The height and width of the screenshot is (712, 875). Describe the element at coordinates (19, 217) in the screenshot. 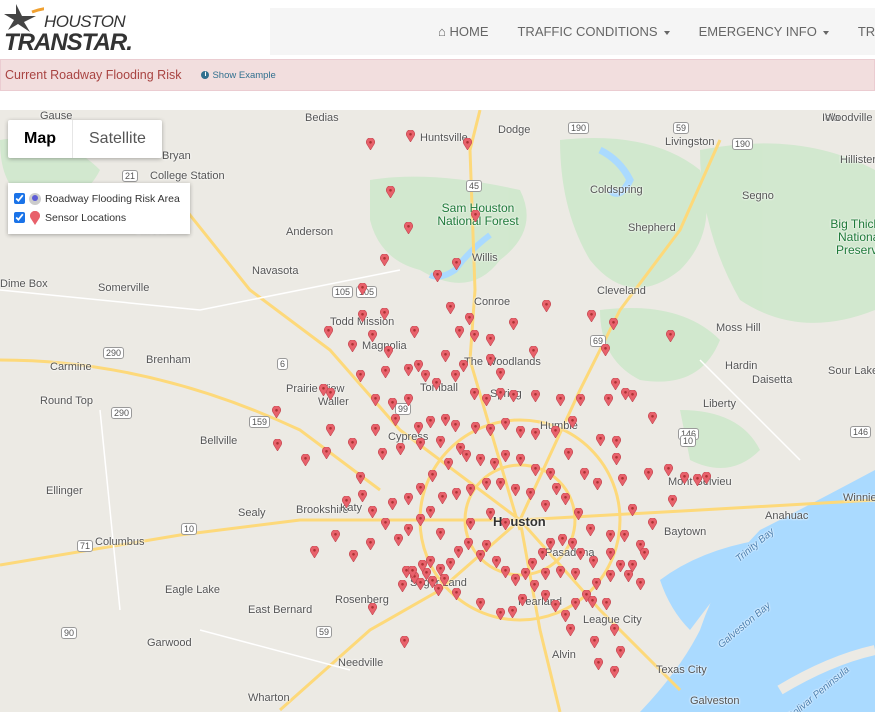

I see `sensor-locations-checkbox` at that location.